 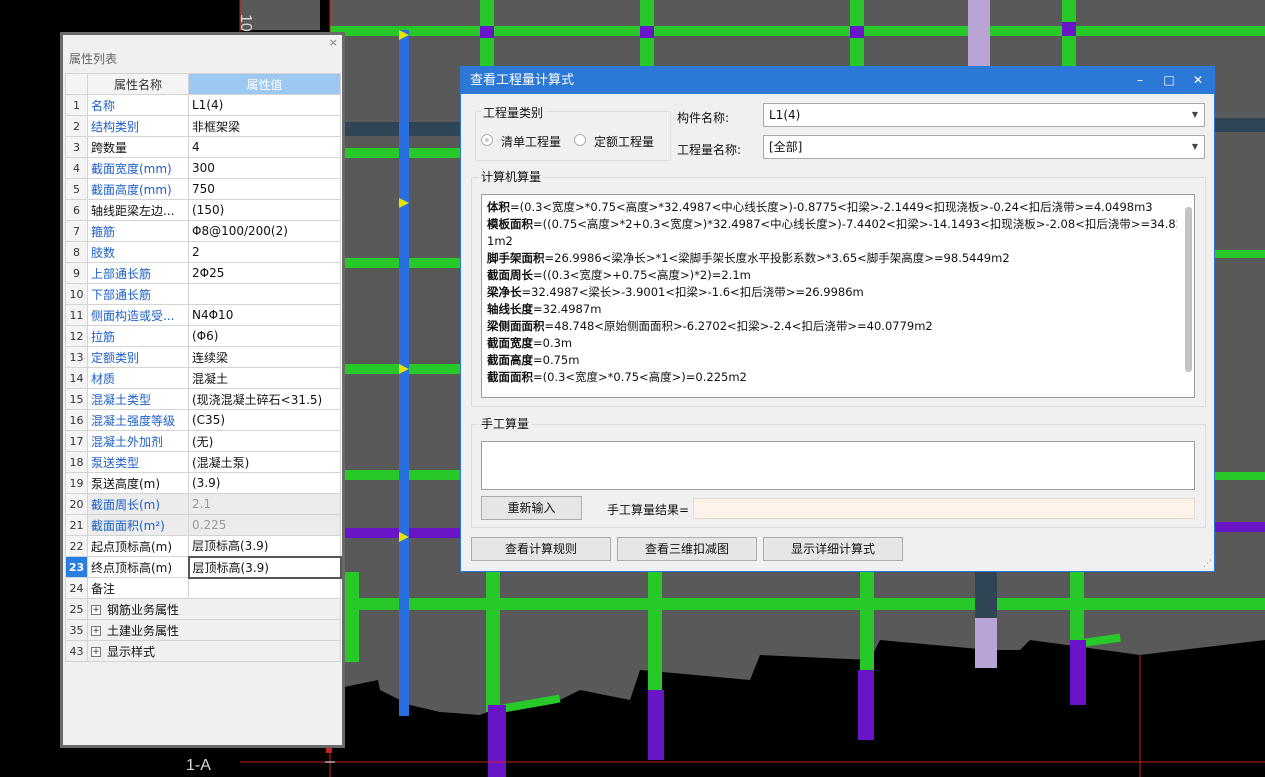 I want to click on property-row: 22 起点顶标高(m) 层顶标高(3.9), so click(x=203, y=546).